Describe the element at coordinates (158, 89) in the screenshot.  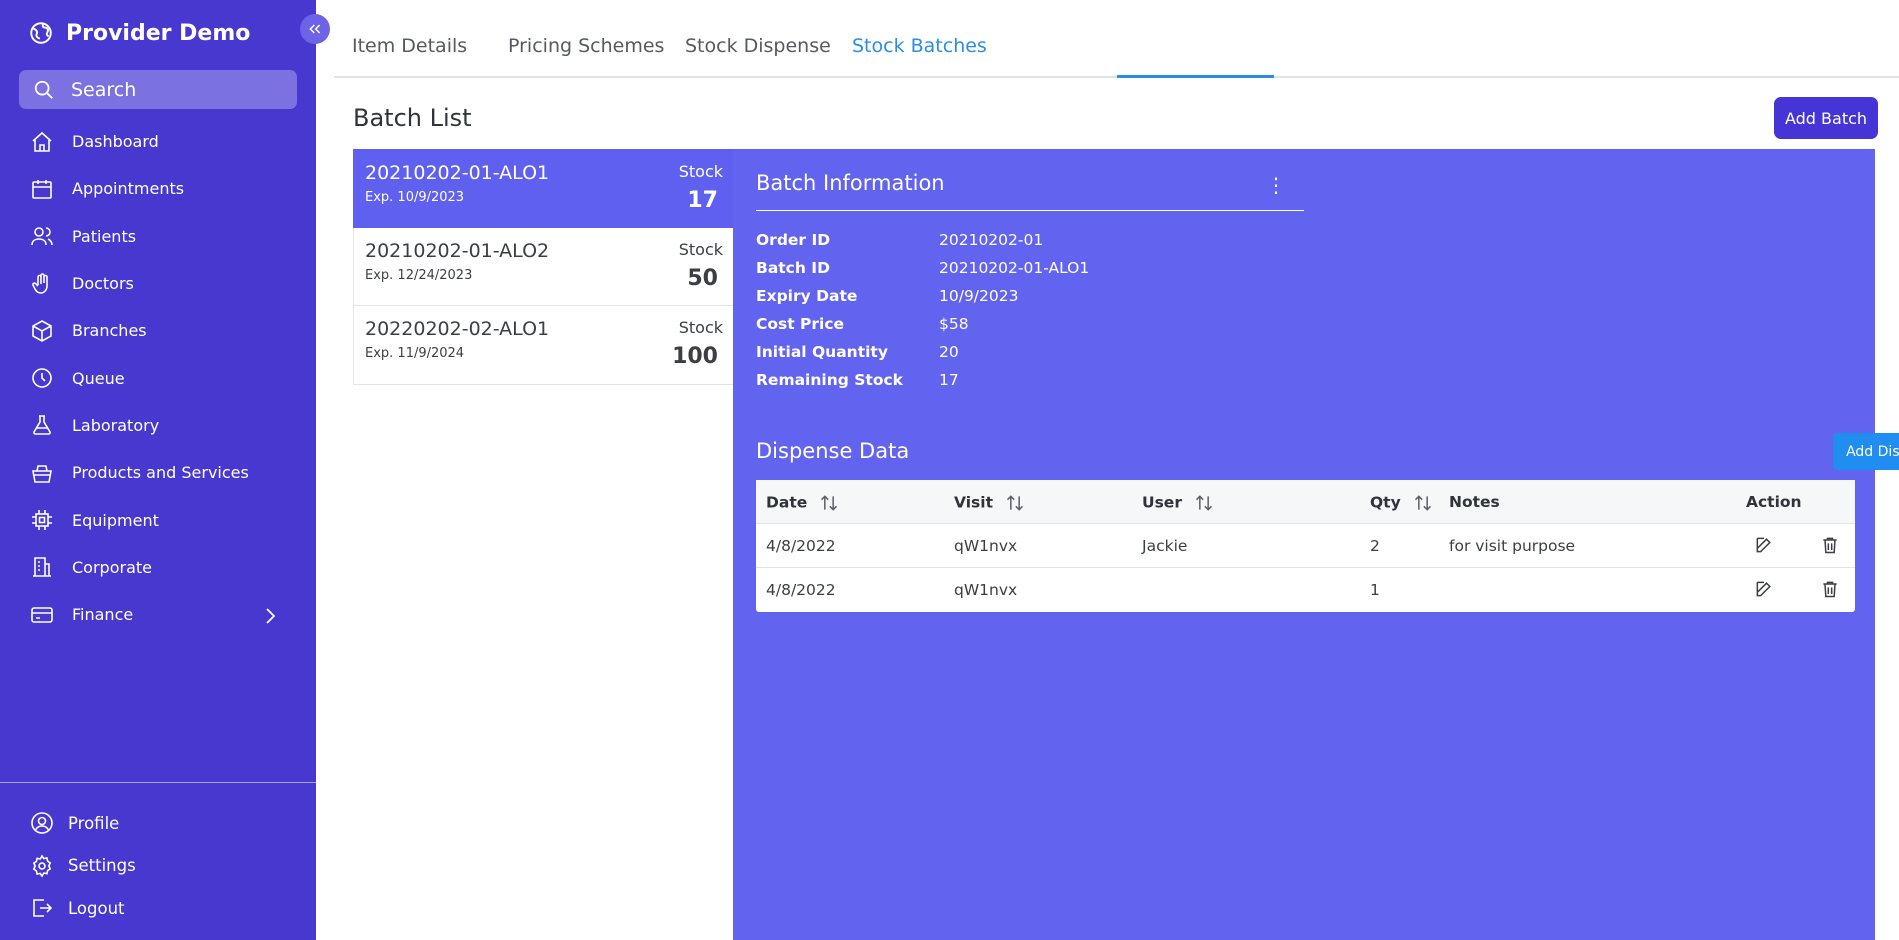
I see `search-input: Search` at that location.